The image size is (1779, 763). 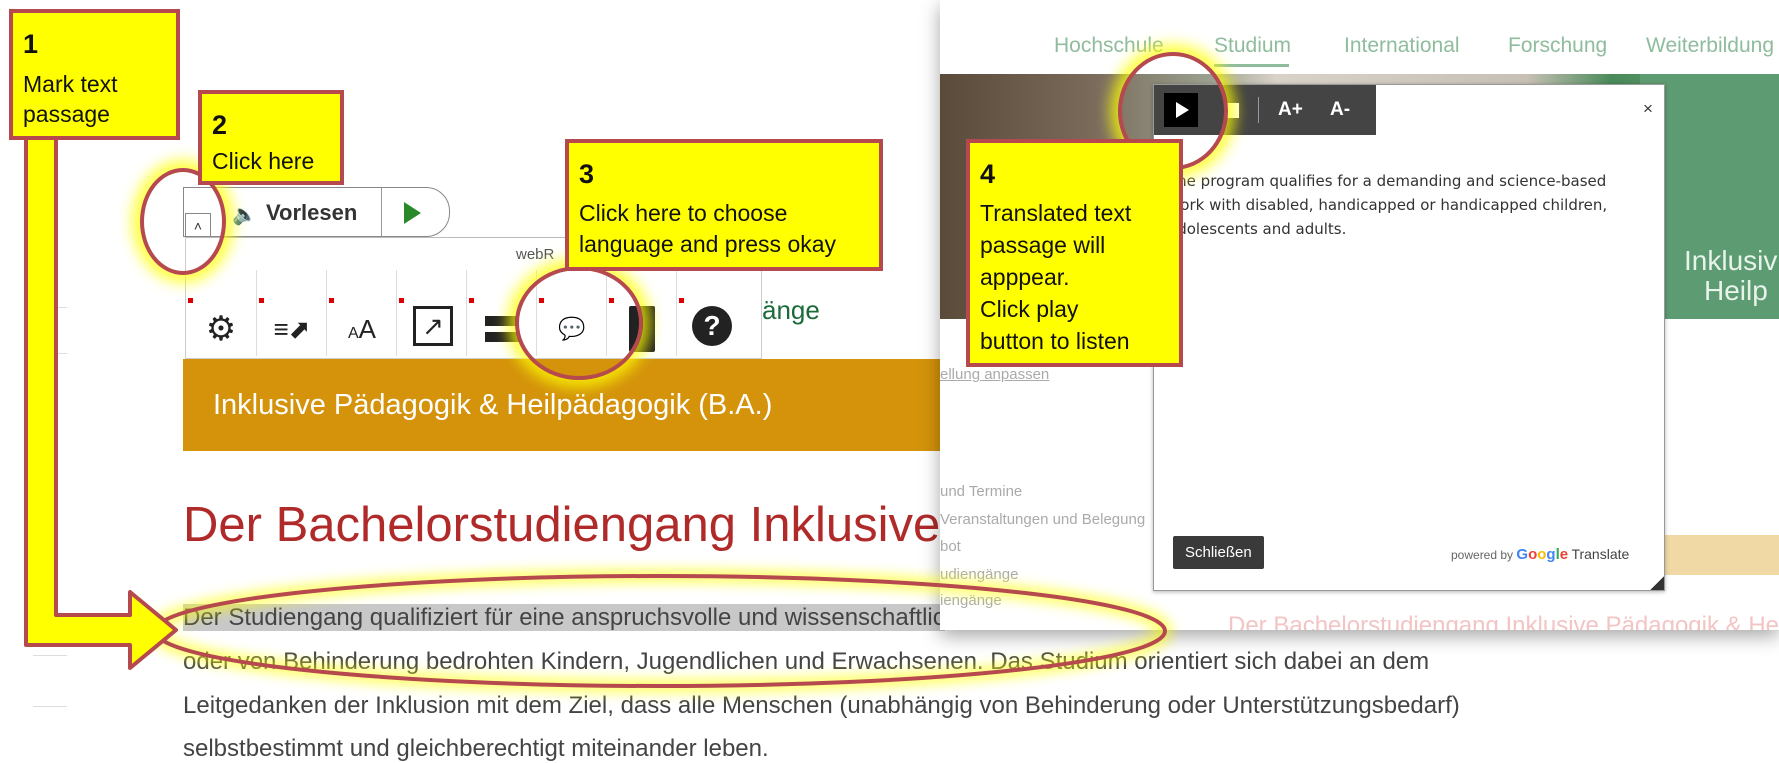 What do you see at coordinates (271, 137) in the screenshot?
I see `callout-2: 2 Click here` at bounding box center [271, 137].